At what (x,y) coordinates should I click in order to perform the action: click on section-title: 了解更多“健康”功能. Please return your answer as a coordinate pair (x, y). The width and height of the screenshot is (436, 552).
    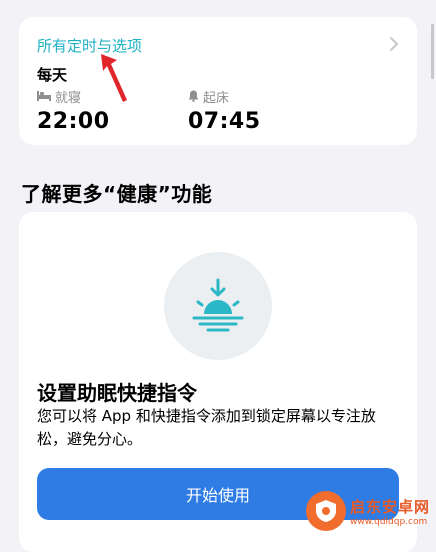
    Looking at the image, I should click on (117, 194).